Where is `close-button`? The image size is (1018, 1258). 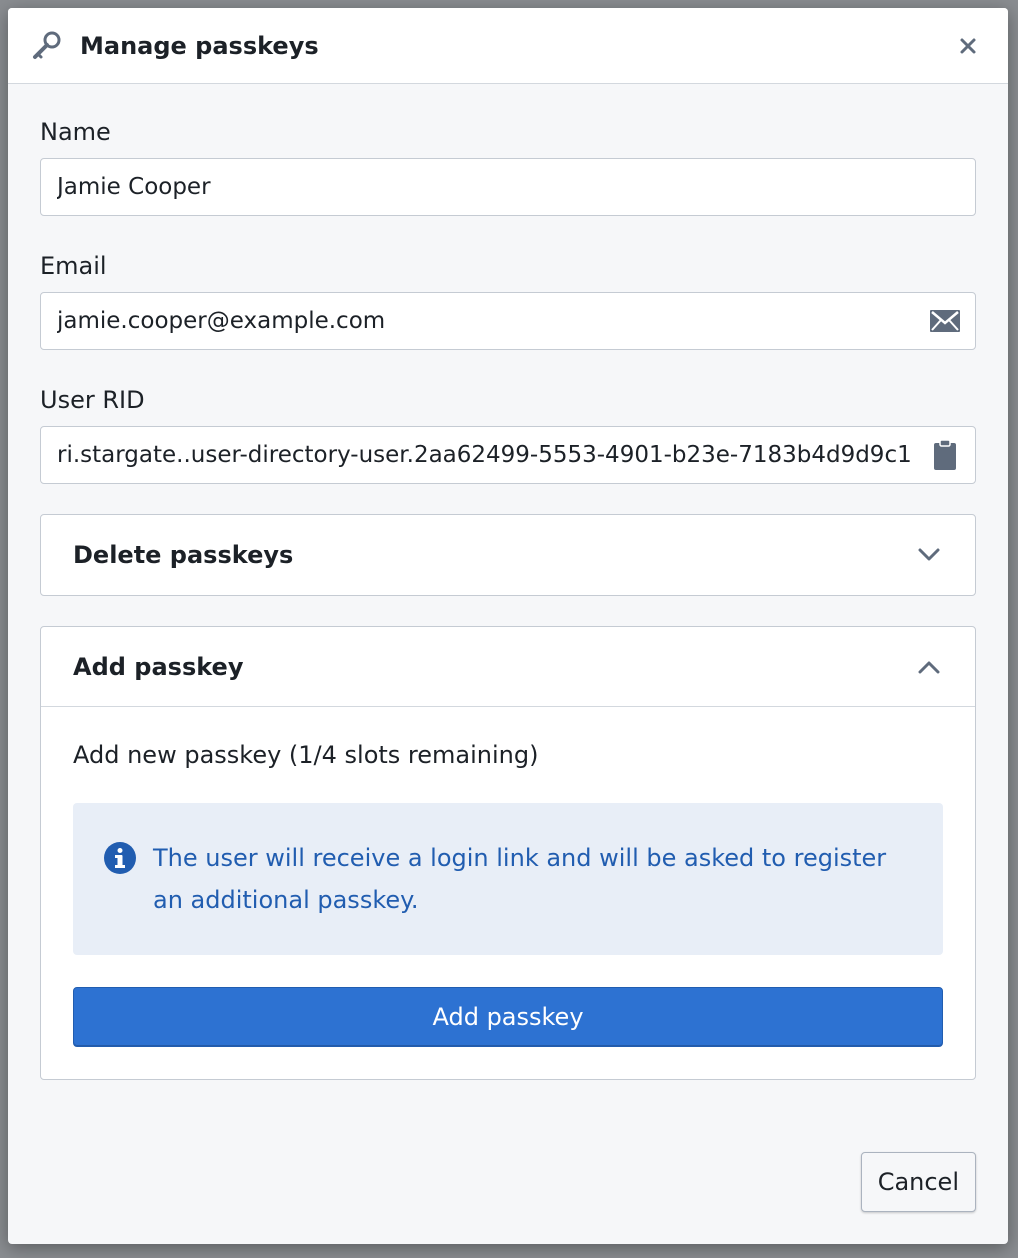
close-button is located at coordinates (968, 46).